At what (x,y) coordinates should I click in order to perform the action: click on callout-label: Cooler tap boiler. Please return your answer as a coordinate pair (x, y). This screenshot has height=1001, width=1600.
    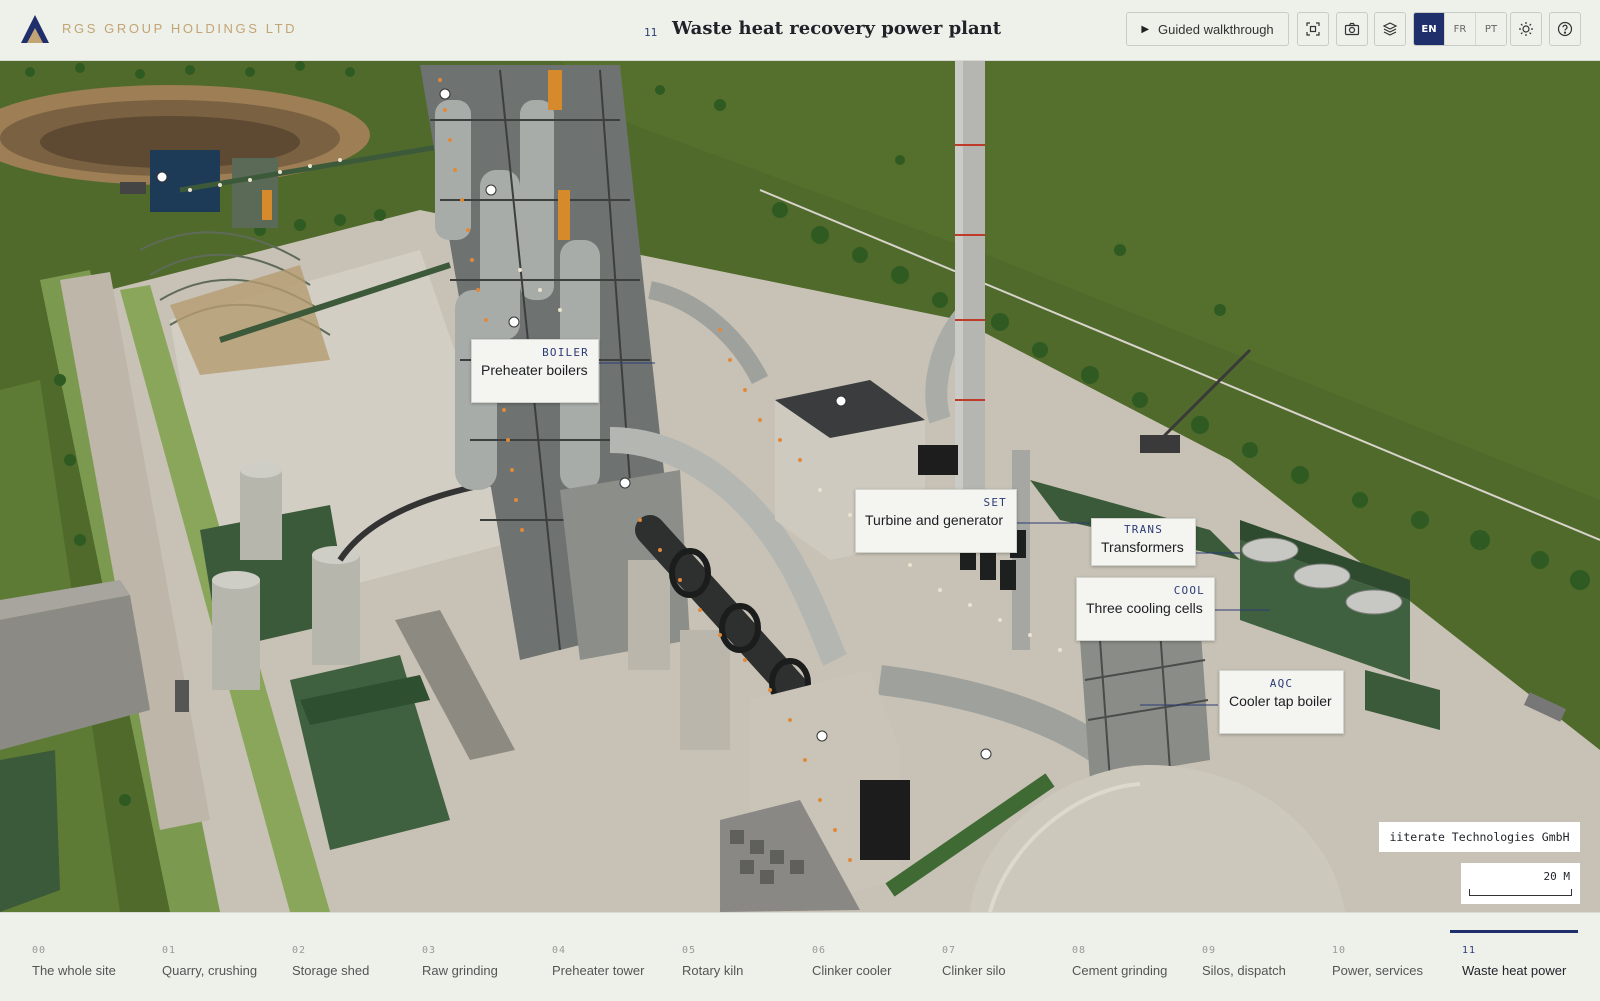
    Looking at the image, I should click on (1280, 701).